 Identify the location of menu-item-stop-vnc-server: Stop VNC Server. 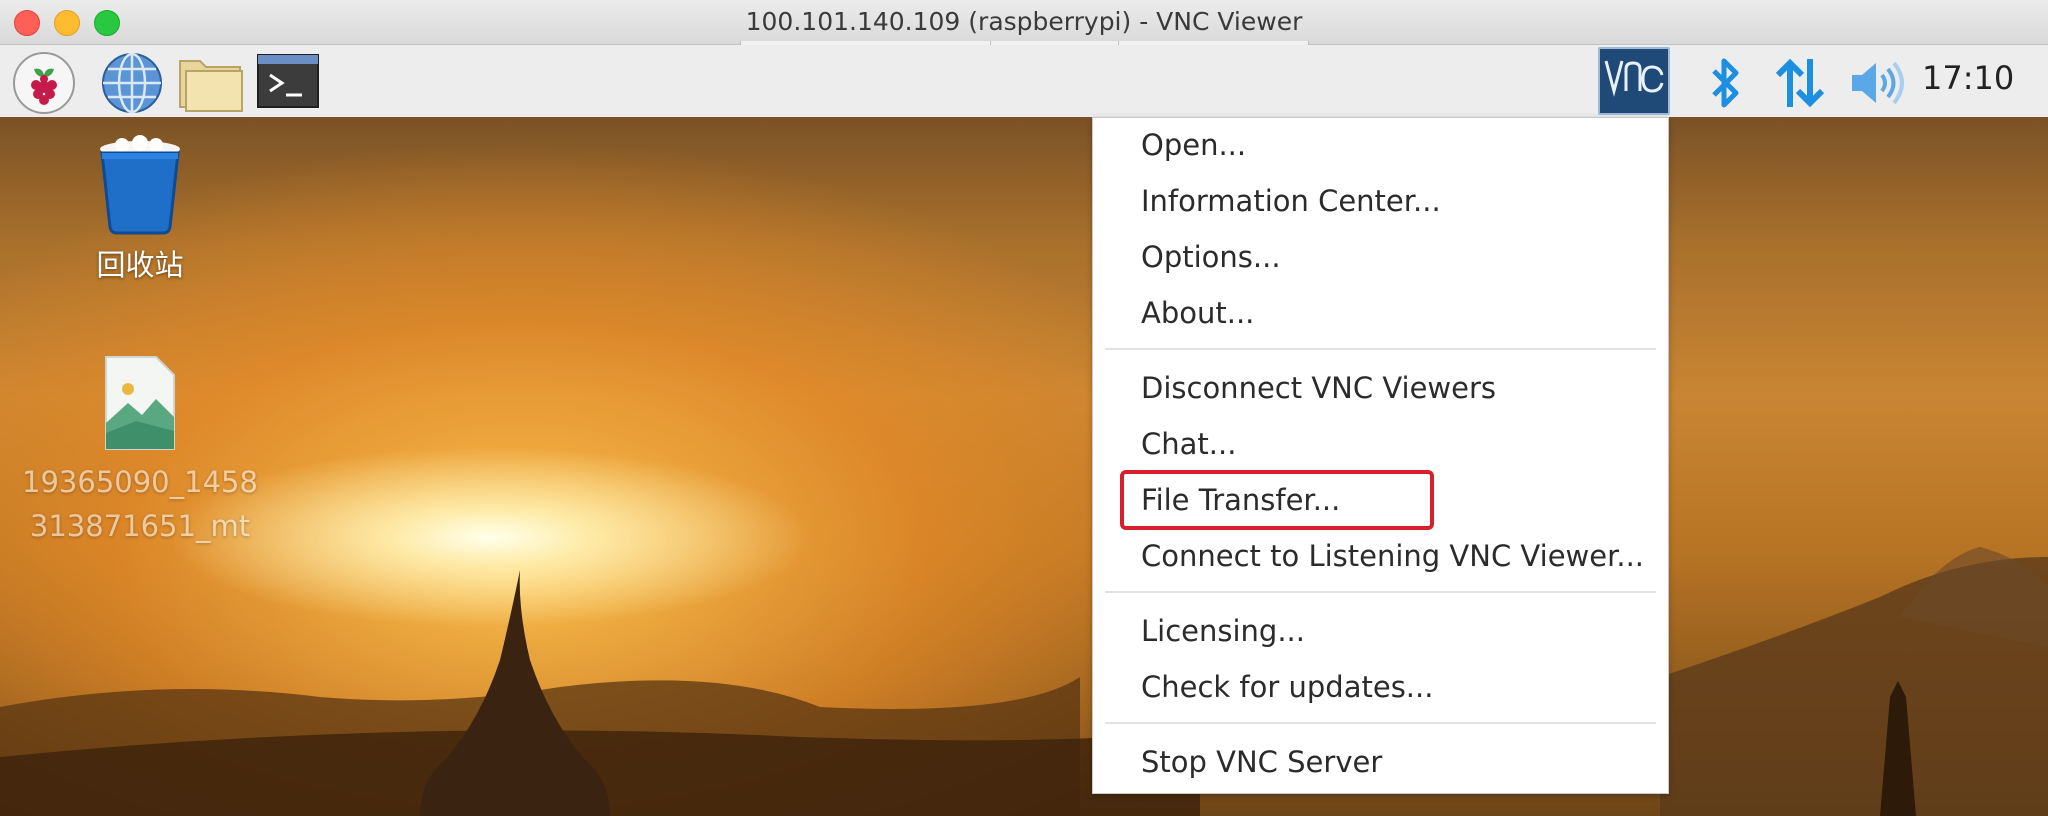
(1261, 762).